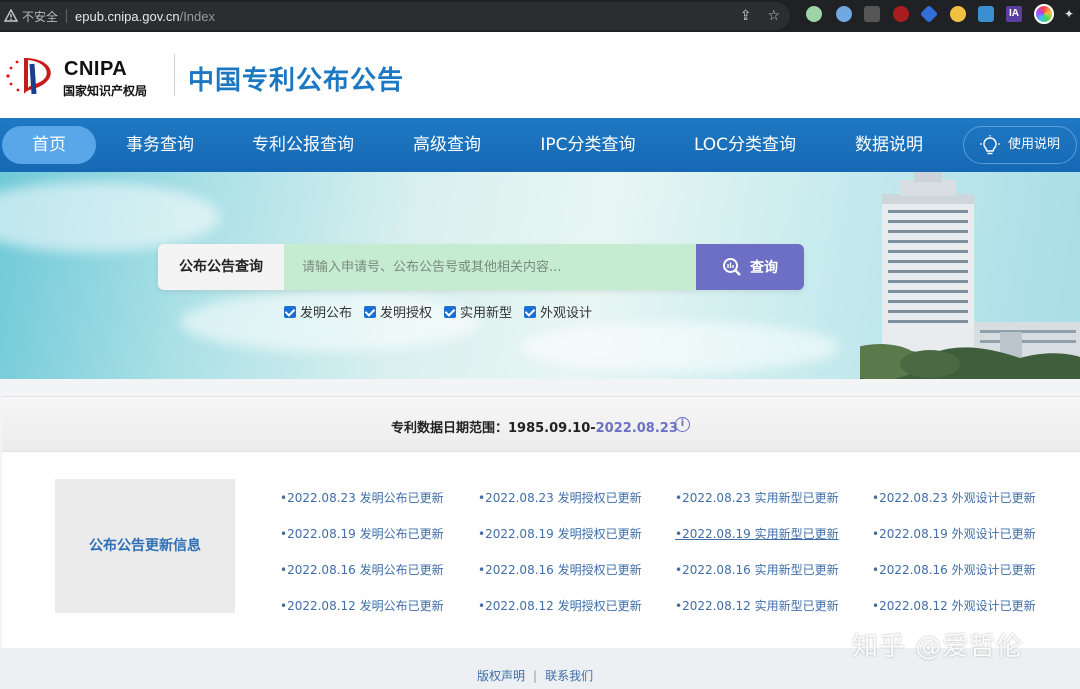 The height and width of the screenshot is (689, 1080). What do you see at coordinates (96, 69) in the screenshot?
I see `logo-abbreviation: CNIPA` at bounding box center [96, 69].